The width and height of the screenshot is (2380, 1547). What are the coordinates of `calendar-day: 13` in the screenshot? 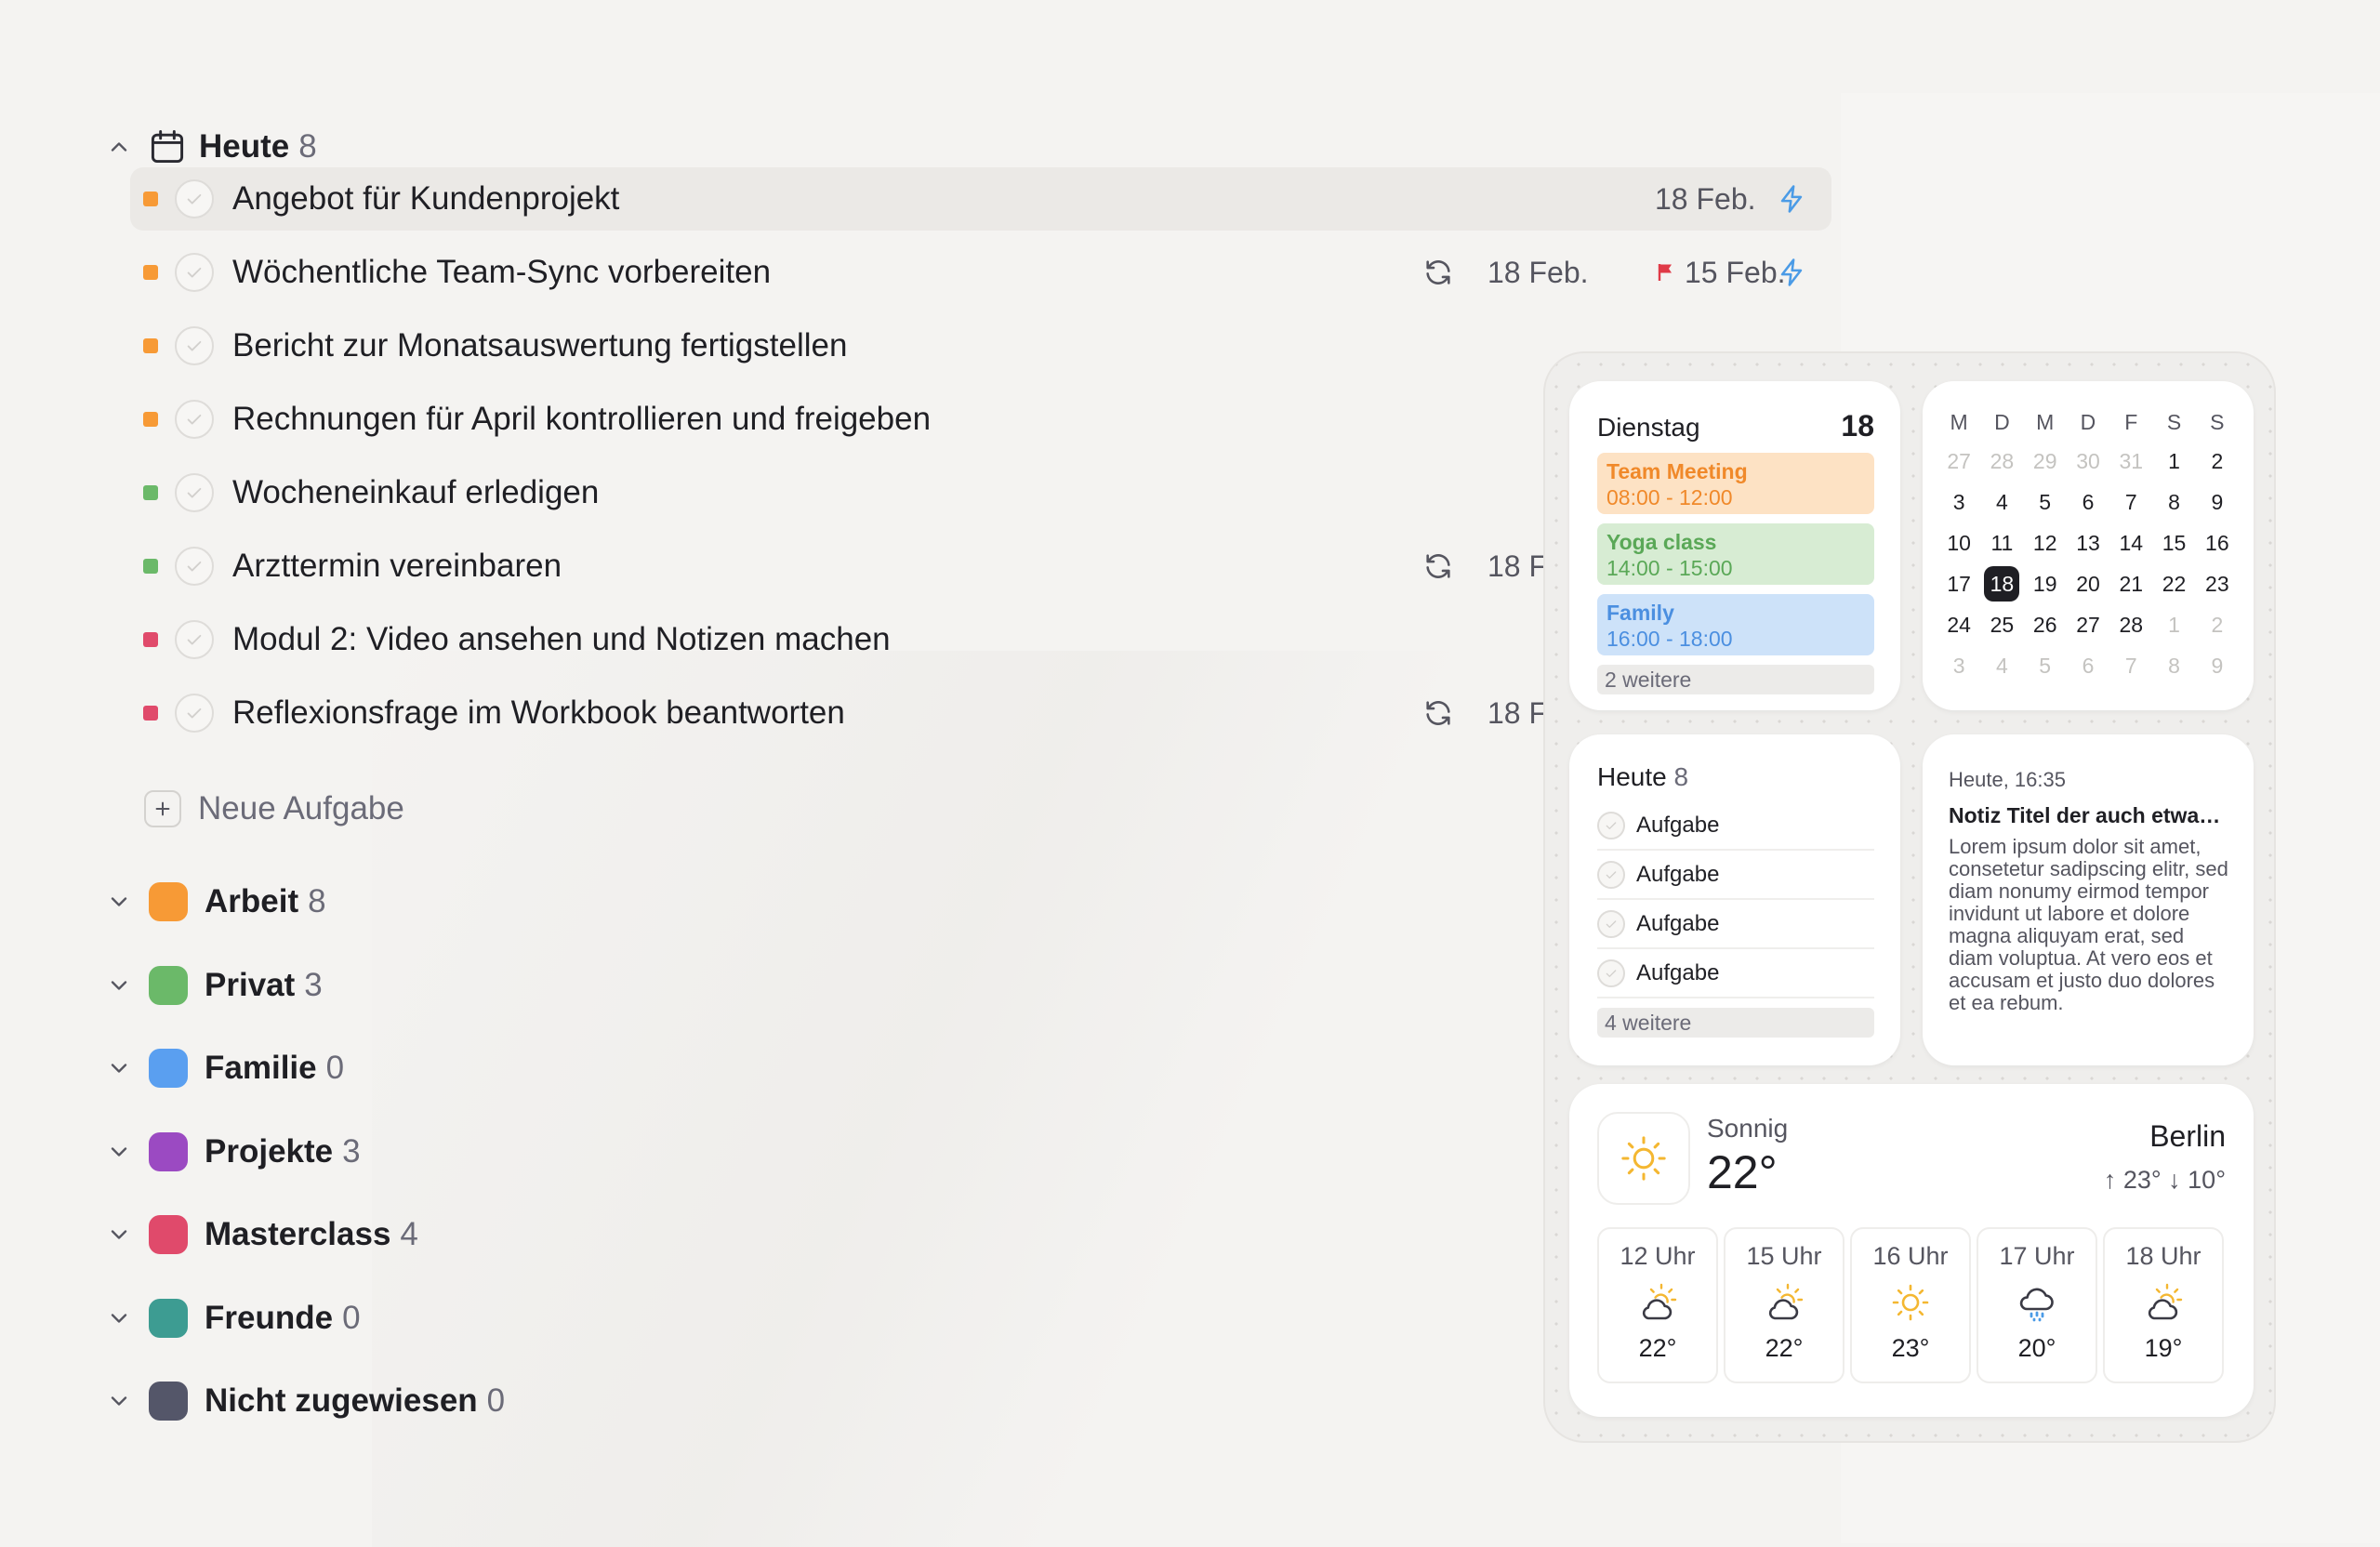 It's located at (2088, 542).